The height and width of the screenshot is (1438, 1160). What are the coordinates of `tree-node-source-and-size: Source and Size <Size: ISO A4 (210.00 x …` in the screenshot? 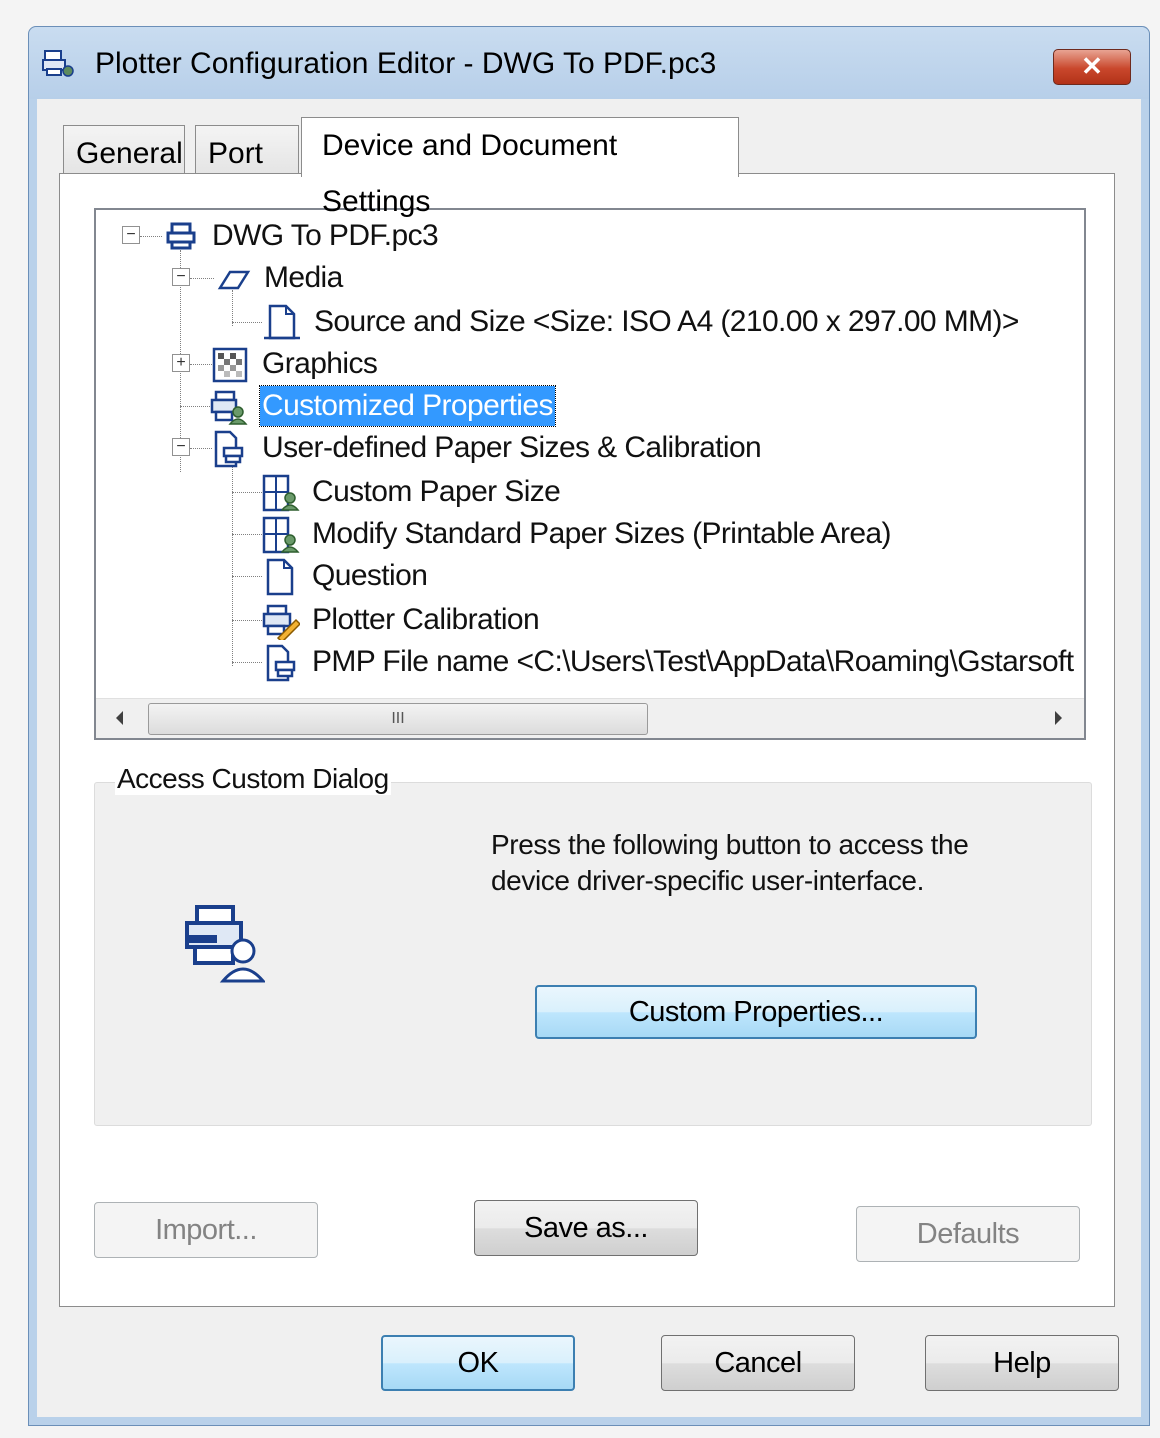 It's located at (576, 322).